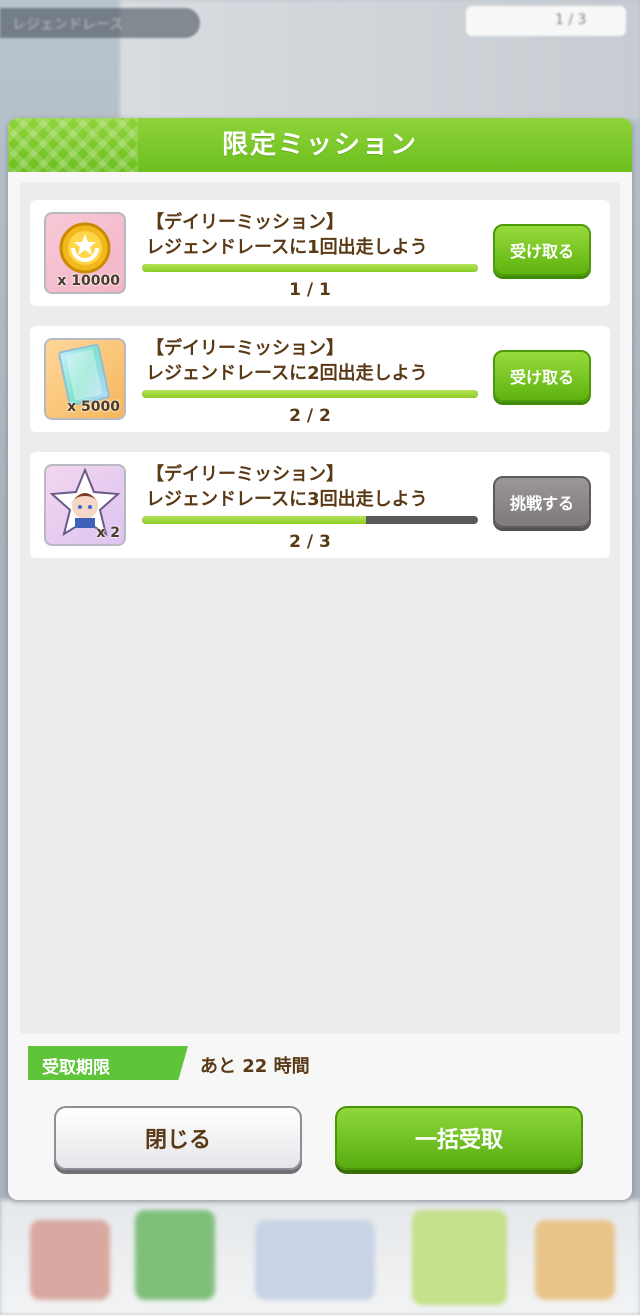 The height and width of the screenshot is (1315, 640). What do you see at coordinates (310, 290) in the screenshot?
I see `progress-count: 1 / 1` at bounding box center [310, 290].